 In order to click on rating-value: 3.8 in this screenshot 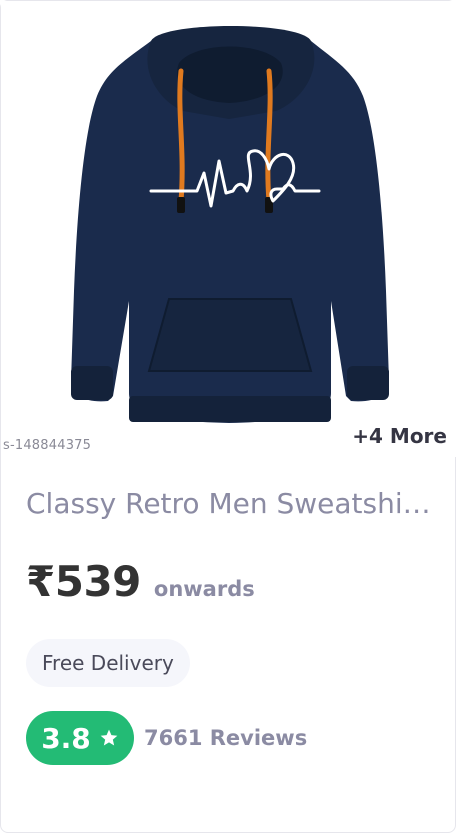, I will do `click(66, 738)`.